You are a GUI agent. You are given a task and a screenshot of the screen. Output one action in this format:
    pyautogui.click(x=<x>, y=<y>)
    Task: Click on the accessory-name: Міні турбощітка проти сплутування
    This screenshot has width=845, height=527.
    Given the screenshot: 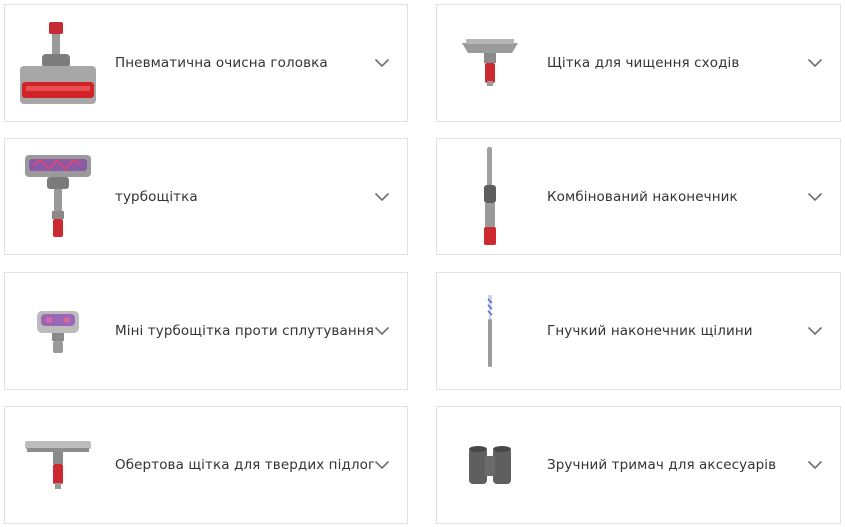 What is the action you would take?
    pyautogui.click(x=244, y=331)
    